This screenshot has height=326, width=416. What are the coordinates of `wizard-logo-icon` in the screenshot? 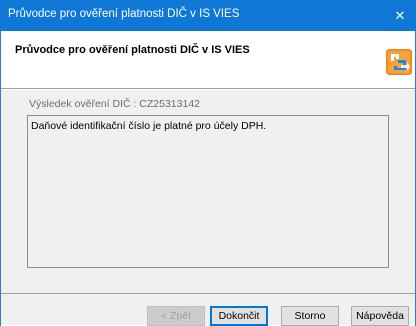 It's located at (399, 62).